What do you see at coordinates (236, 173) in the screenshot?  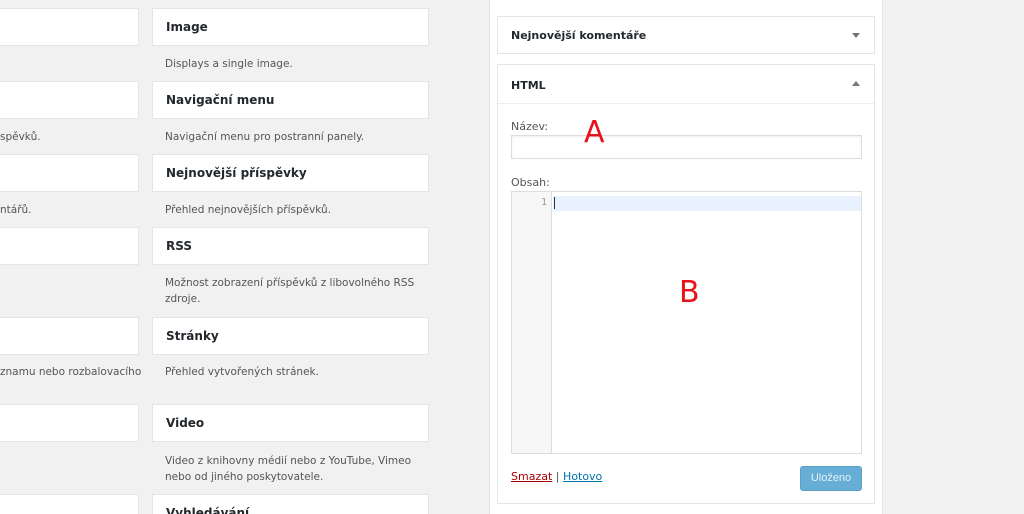 I see `widget-name: Nejnovější příspěvky` at bounding box center [236, 173].